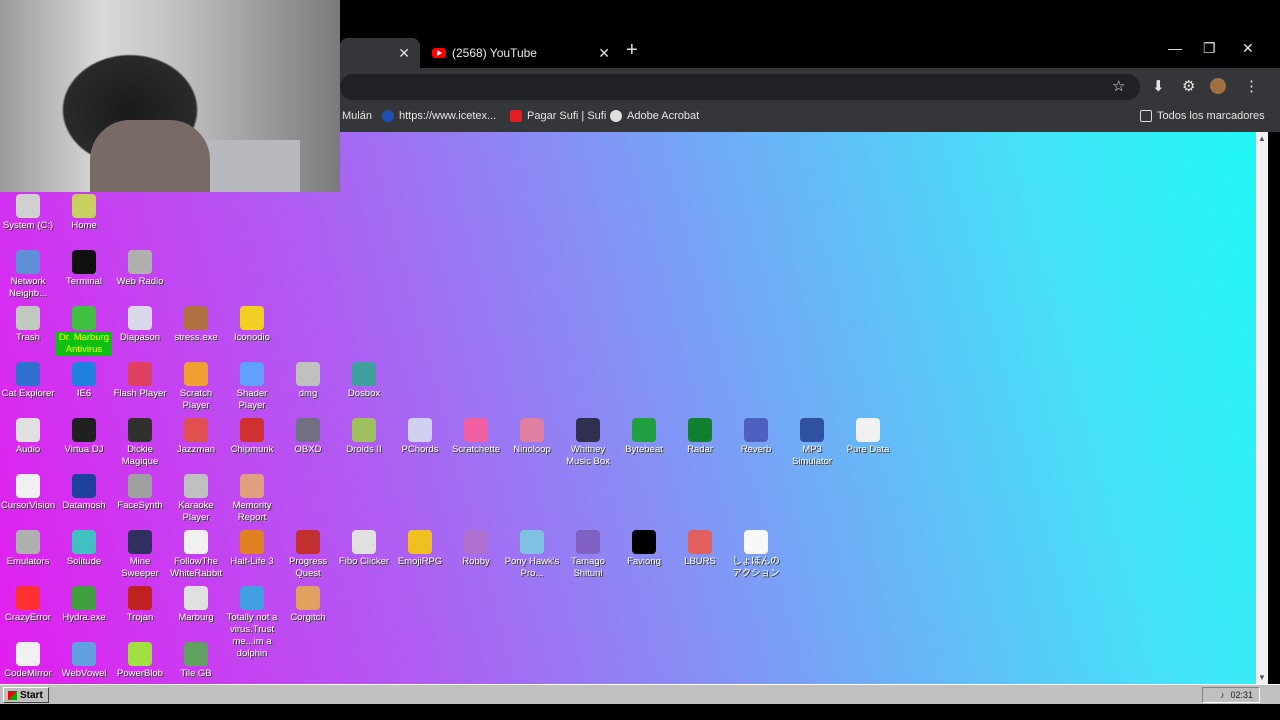 The image size is (1280, 720). What do you see at coordinates (28, 605) in the screenshot?
I see `desktop-icon: CrazyError` at bounding box center [28, 605].